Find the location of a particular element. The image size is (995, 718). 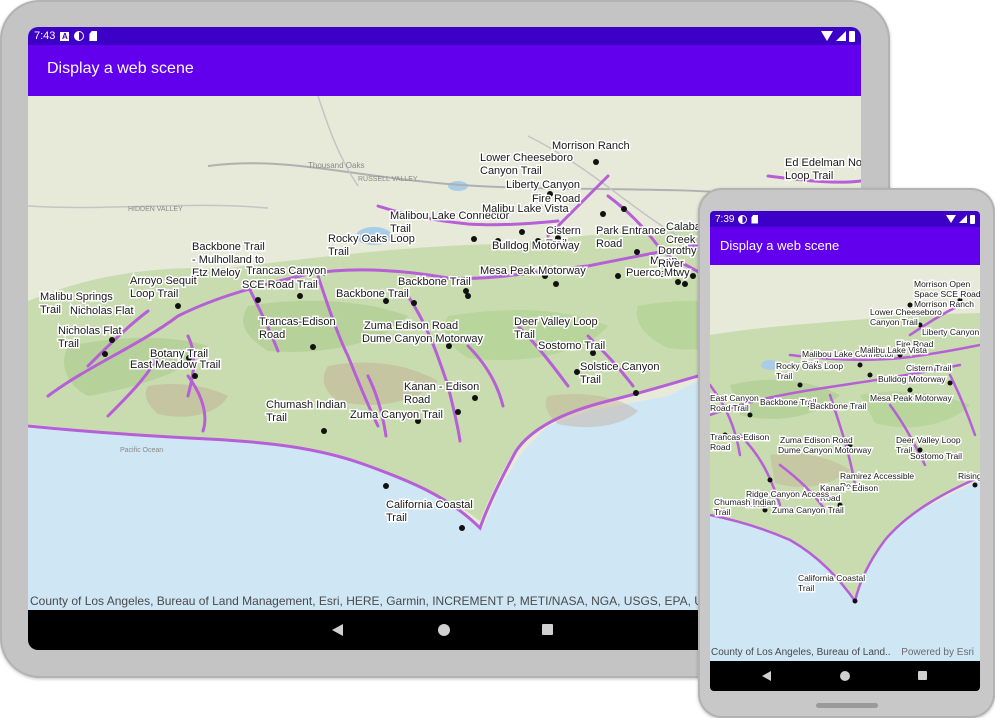

trail-label-line: Calaba is located at coordinates (684, 227).